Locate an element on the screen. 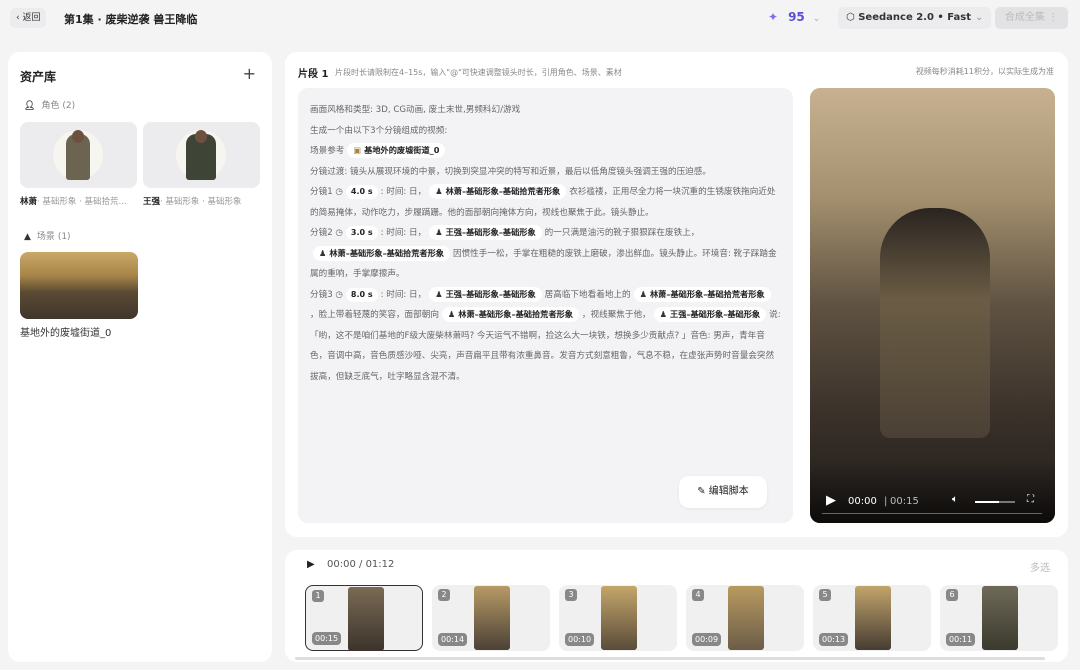 Image resolution: width=1080 pixels, height=670 pixels. character-caption: 王强· 基础形象 · 基础形象 is located at coordinates (201, 201).